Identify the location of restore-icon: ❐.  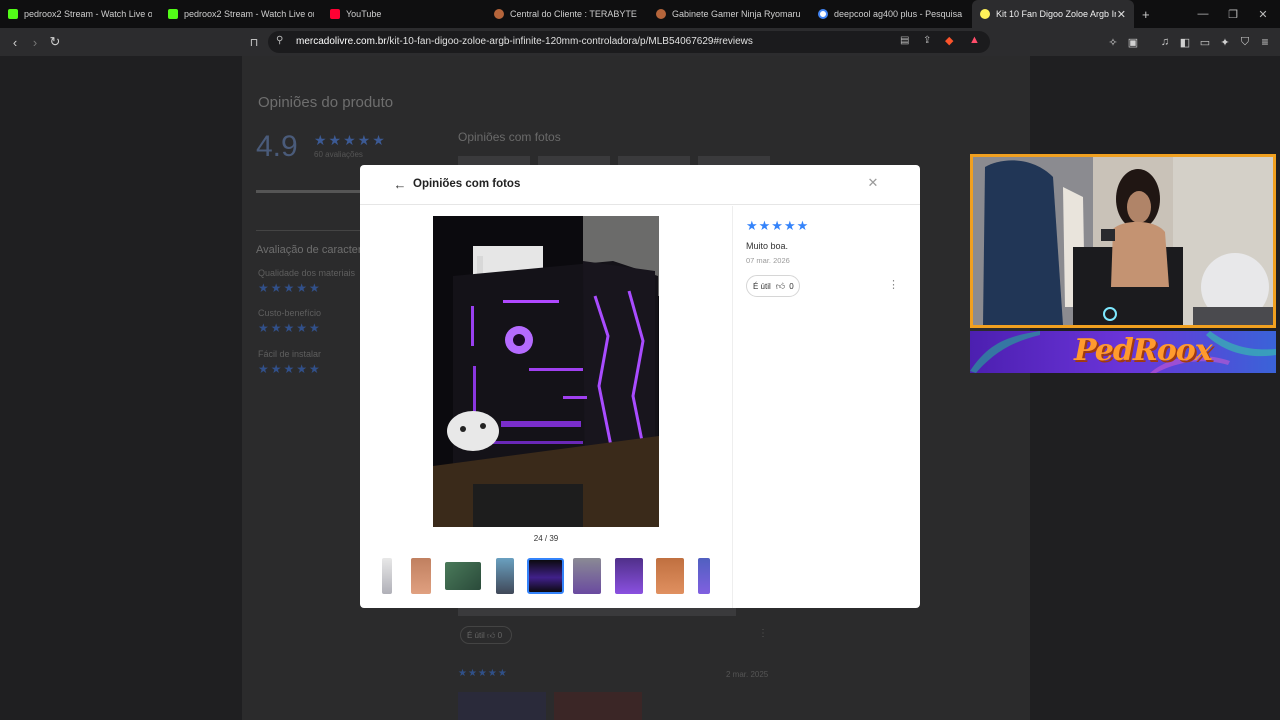
(1233, 14).